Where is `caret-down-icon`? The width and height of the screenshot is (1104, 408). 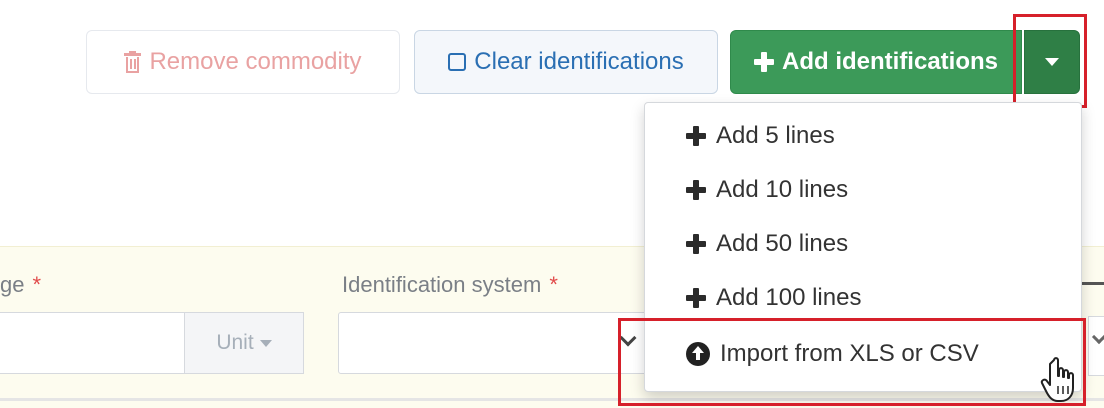 caret-down-icon is located at coordinates (265, 343).